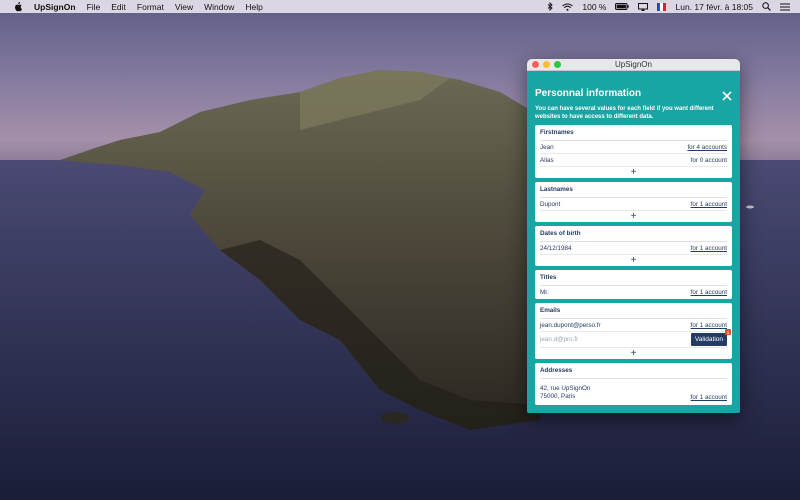  I want to click on card-title: Titles, so click(633, 278).